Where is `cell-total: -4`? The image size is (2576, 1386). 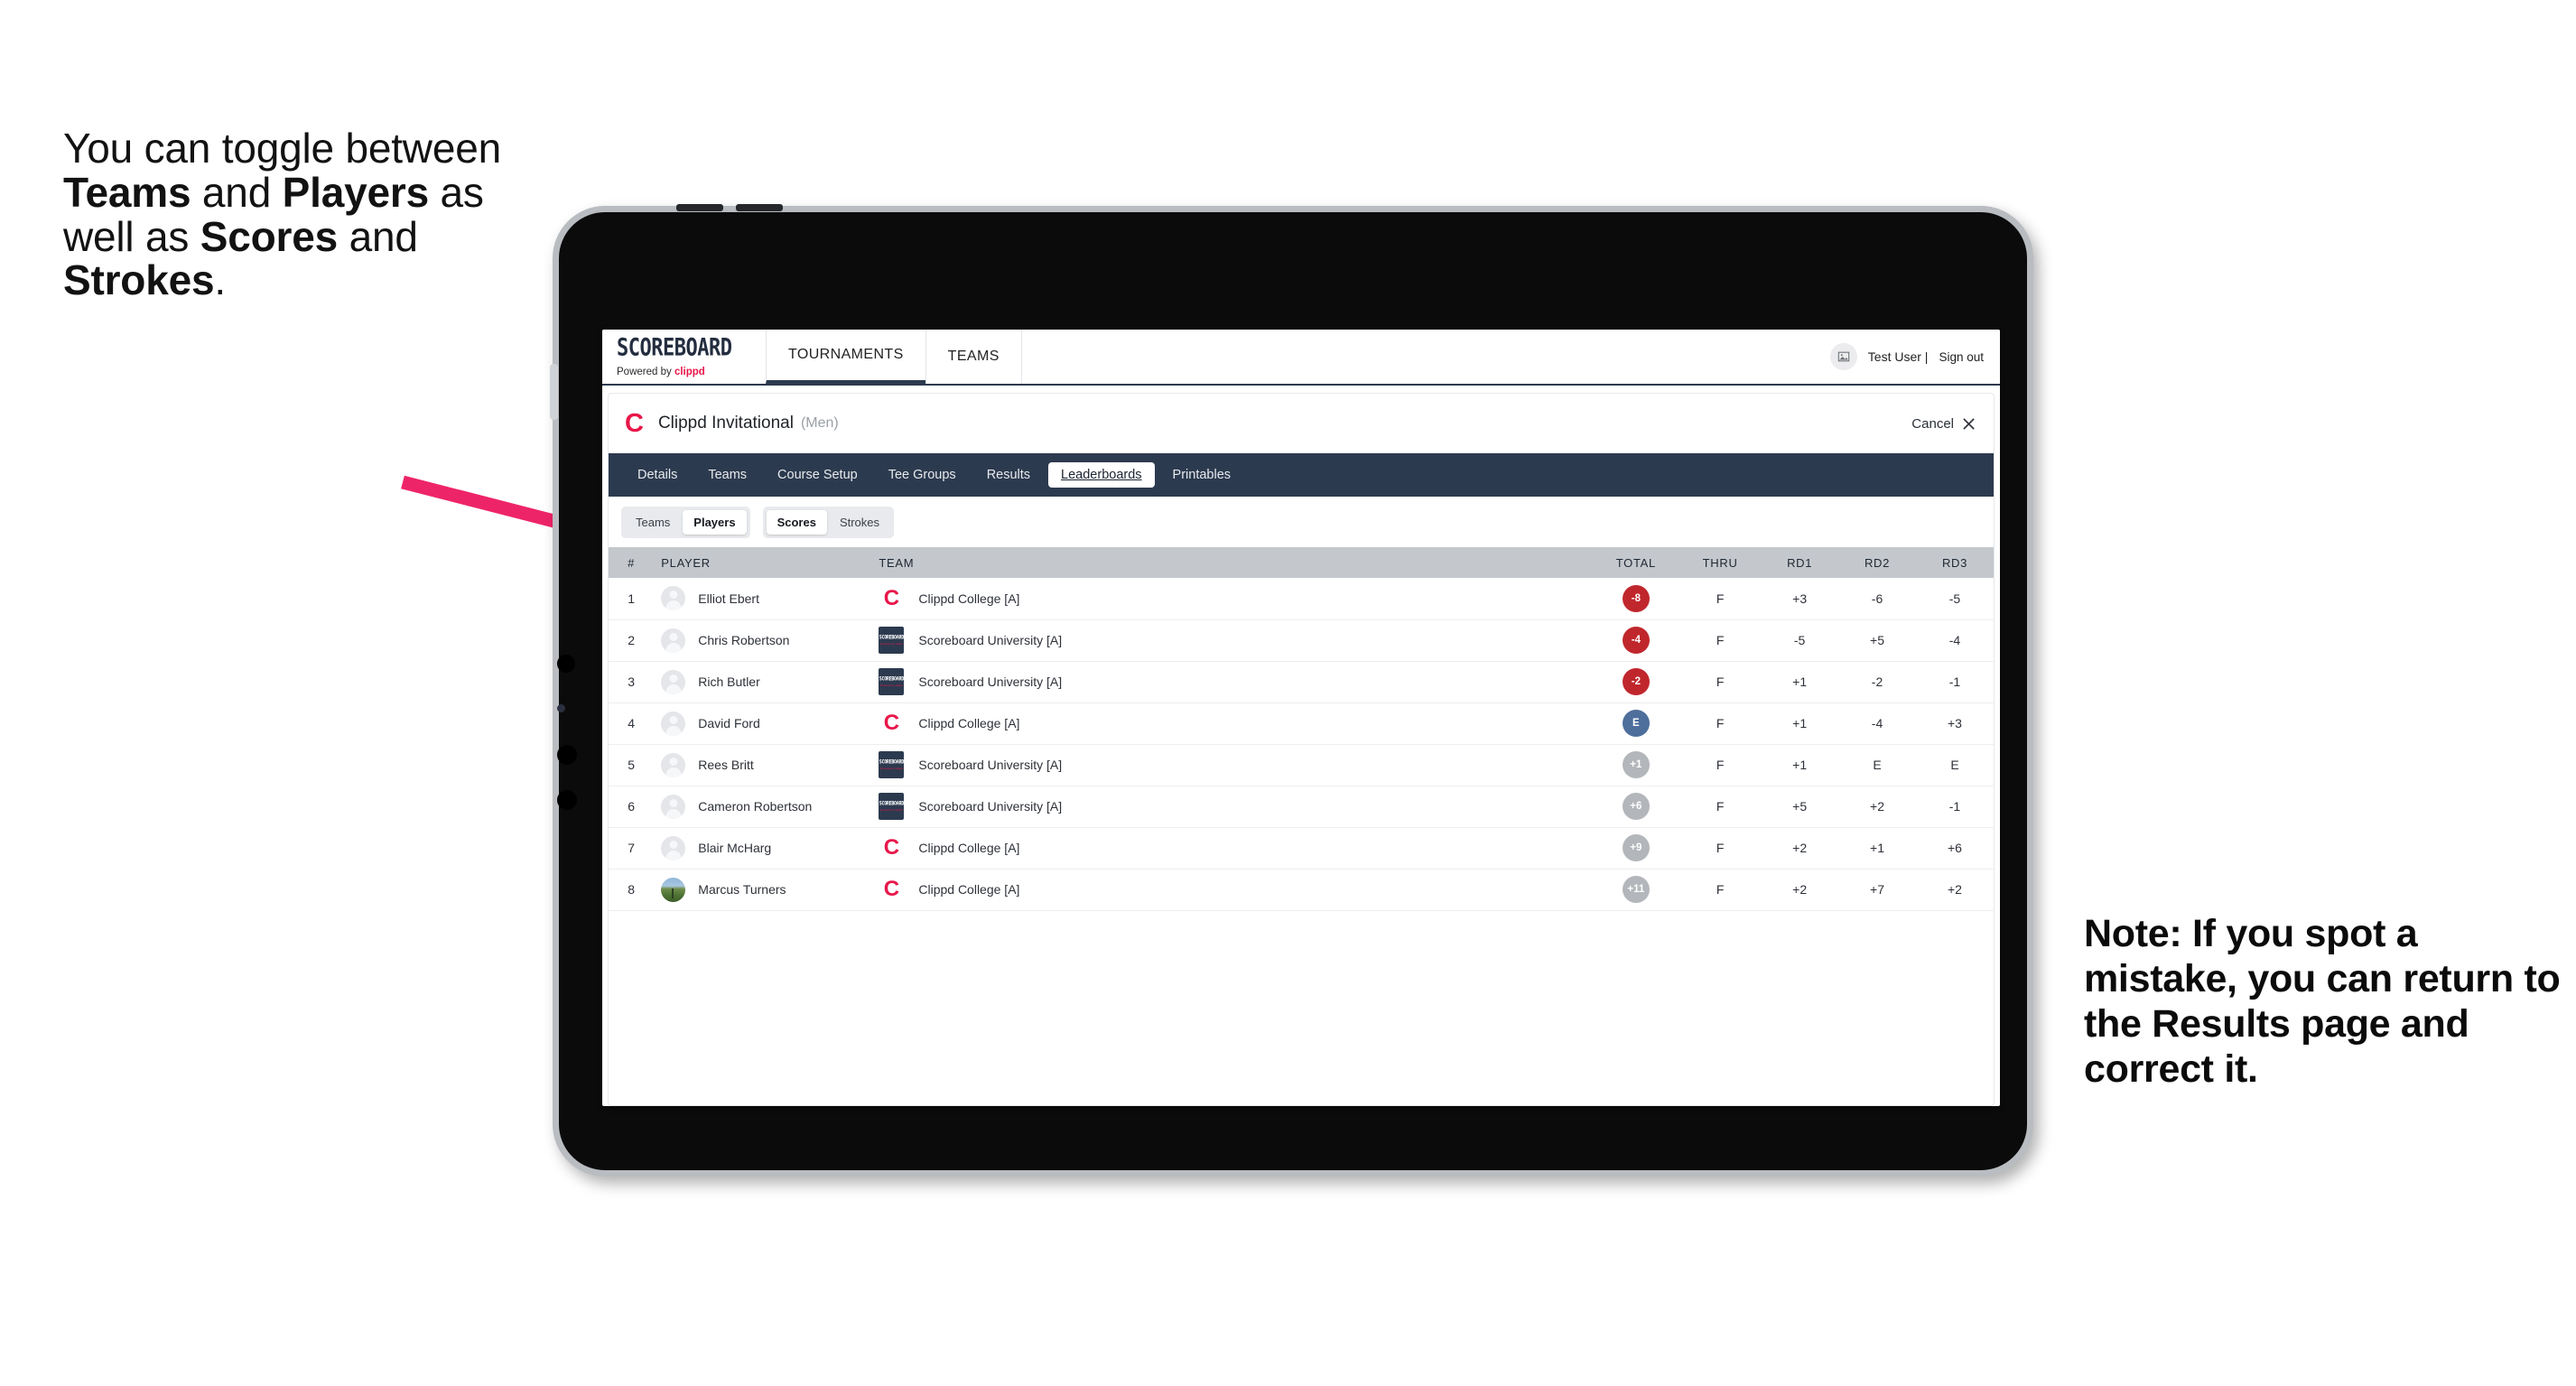 cell-total: -4 is located at coordinates (1636, 640).